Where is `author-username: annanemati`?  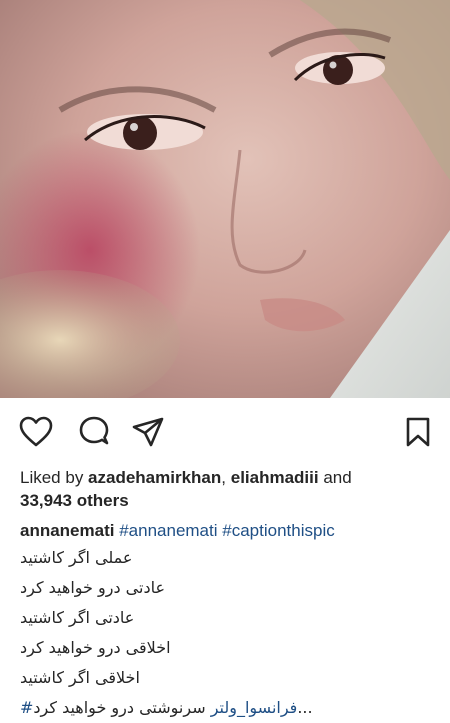 author-username: annanemati is located at coordinates (67, 530).